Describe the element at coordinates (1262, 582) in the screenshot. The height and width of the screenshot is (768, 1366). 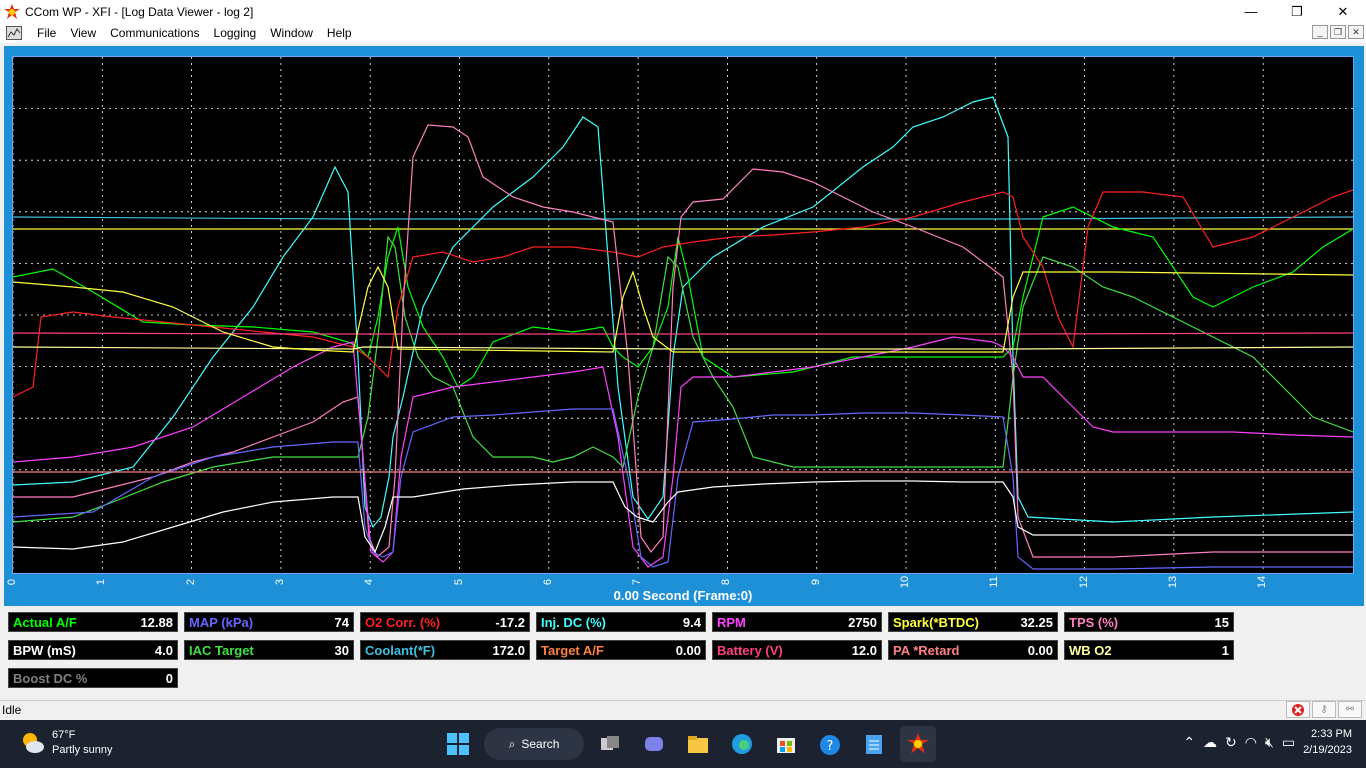
I see `x-tick-label: 14` at that location.